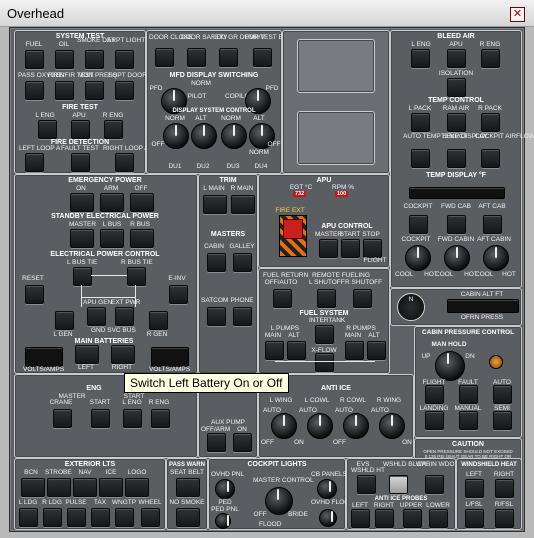 This screenshot has height=538, width=534. I want to click on fdr-test-button, so click(262, 57).